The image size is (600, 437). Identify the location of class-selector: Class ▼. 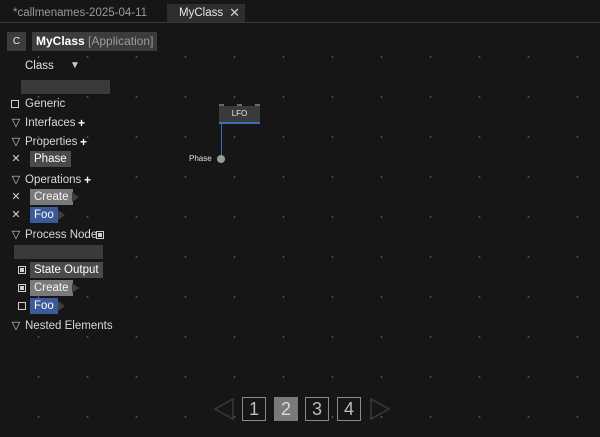
(52, 66).